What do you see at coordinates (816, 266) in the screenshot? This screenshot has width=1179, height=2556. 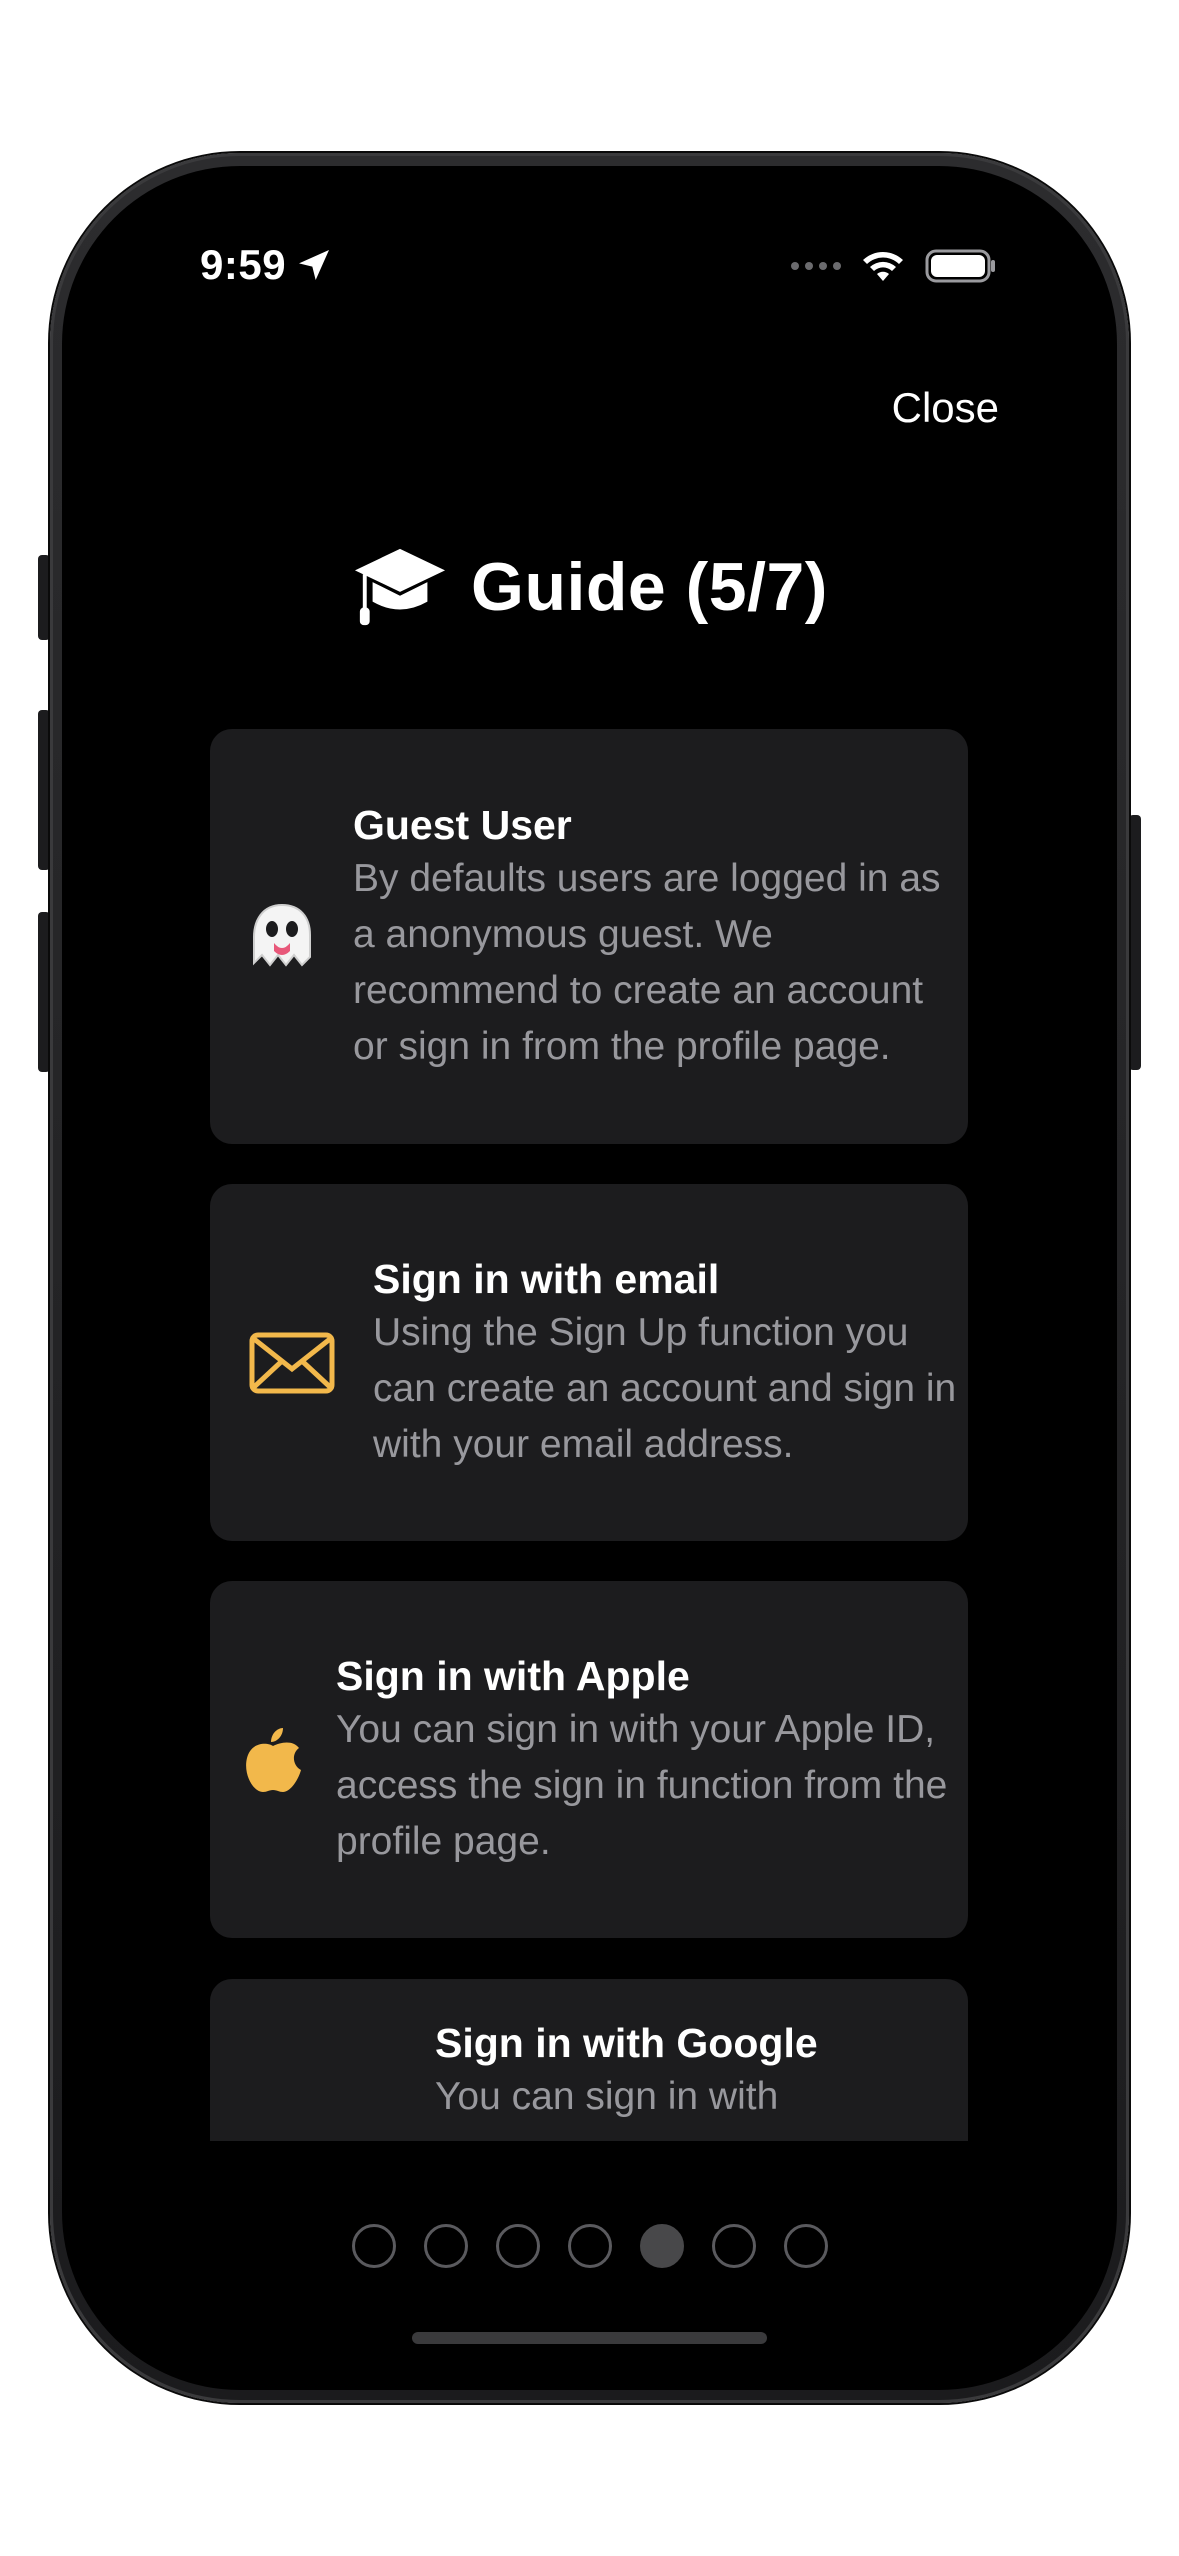 I see `cellular-dots-icon` at bounding box center [816, 266].